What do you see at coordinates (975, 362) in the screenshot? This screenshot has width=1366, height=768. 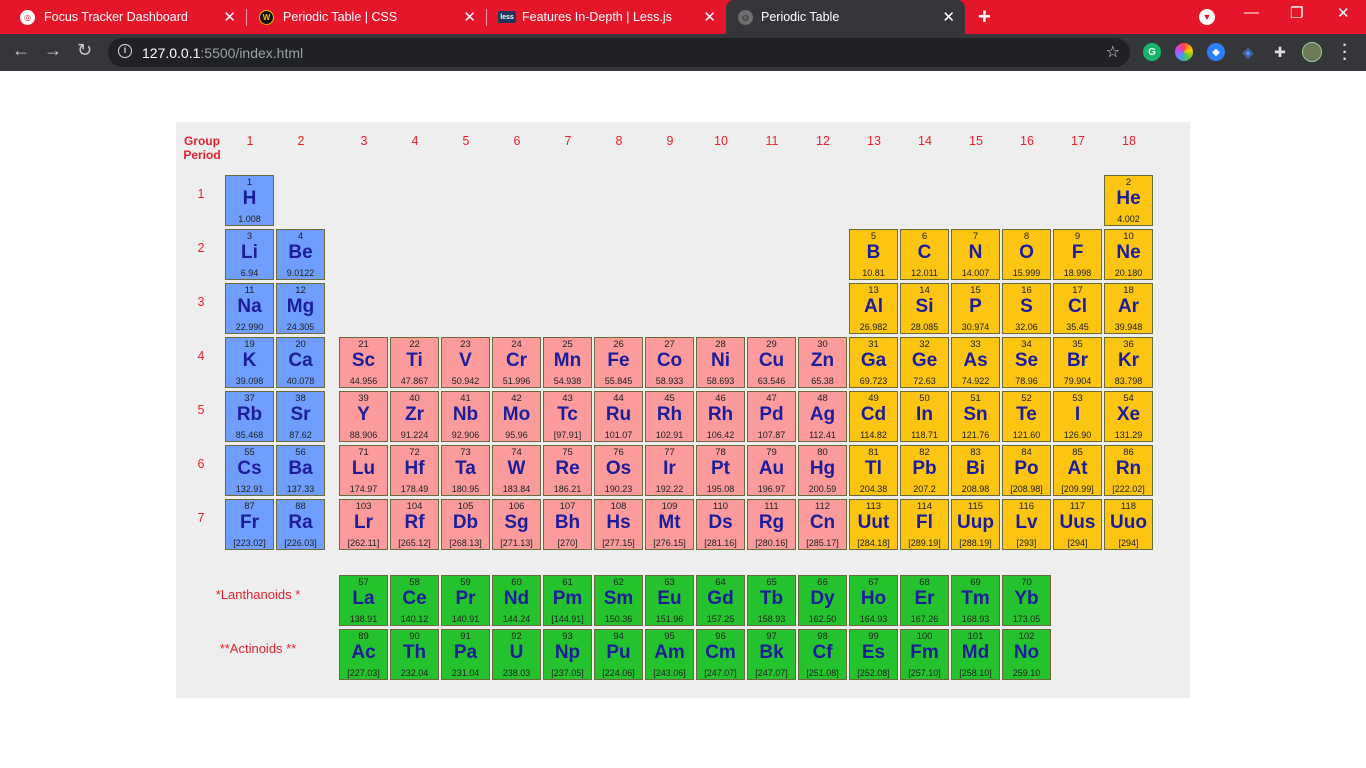 I see `element-as: 33 As 74.922` at bounding box center [975, 362].